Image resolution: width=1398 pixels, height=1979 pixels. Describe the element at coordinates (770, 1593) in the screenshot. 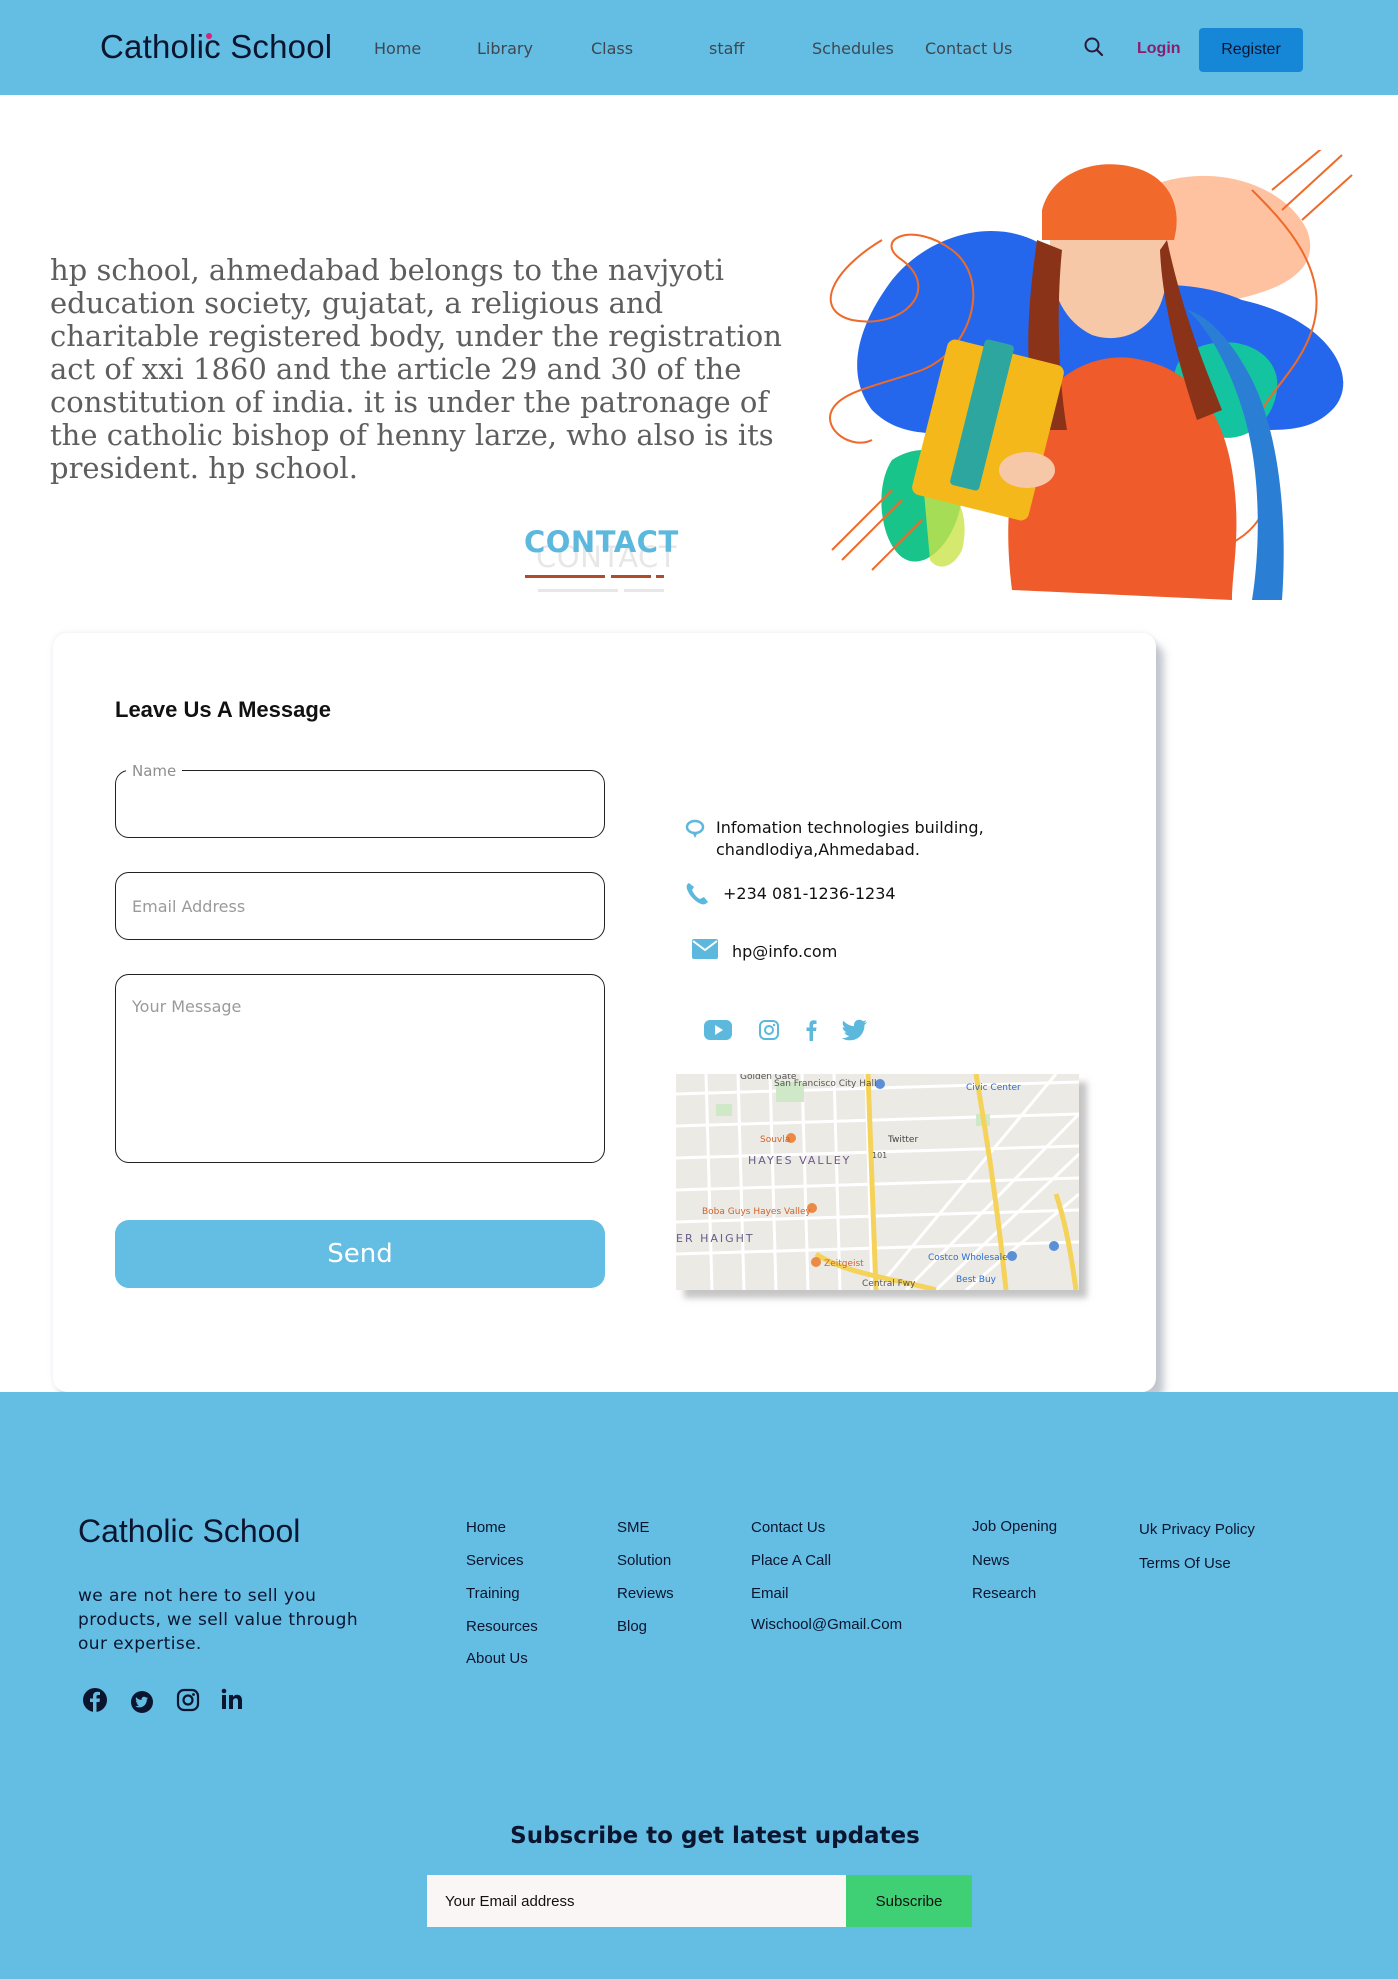

I see `footer-link-email: Email` at that location.